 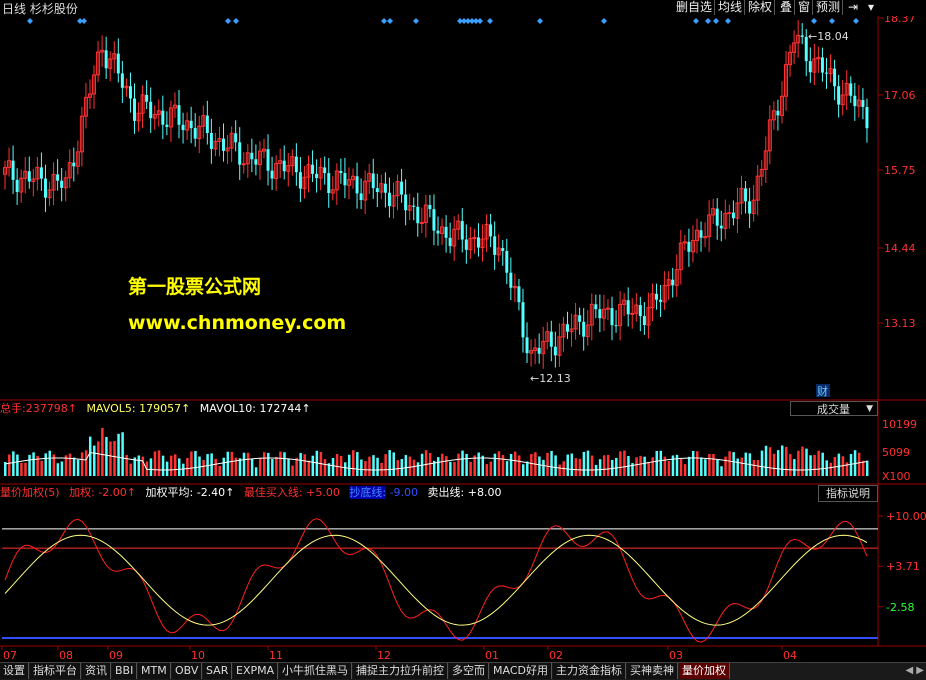 I want to click on tab-2: 资讯, so click(x=96, y=671).